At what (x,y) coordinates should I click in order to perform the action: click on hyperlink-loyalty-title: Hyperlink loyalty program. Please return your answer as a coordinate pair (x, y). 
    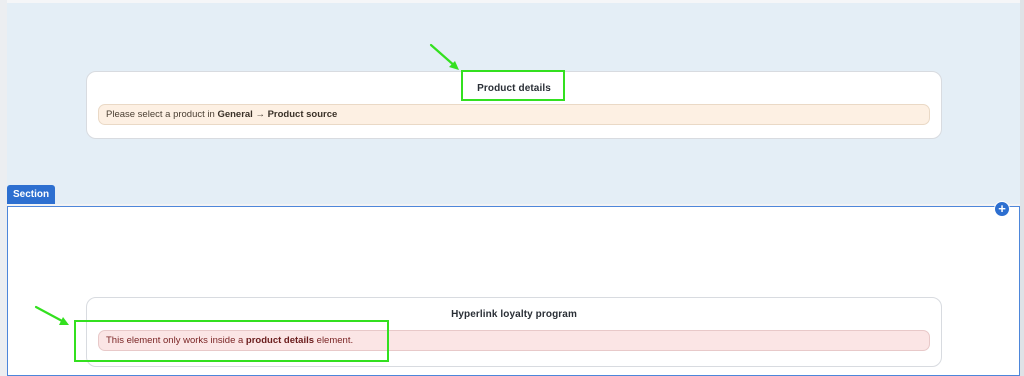
    Looking at the image, I should click on (514, 314).